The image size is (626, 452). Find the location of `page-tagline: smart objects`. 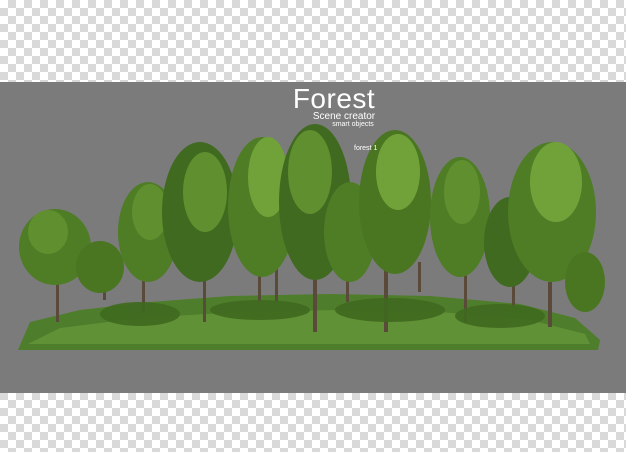

page-tagline: smart objects is located at coordinates (353, 124).